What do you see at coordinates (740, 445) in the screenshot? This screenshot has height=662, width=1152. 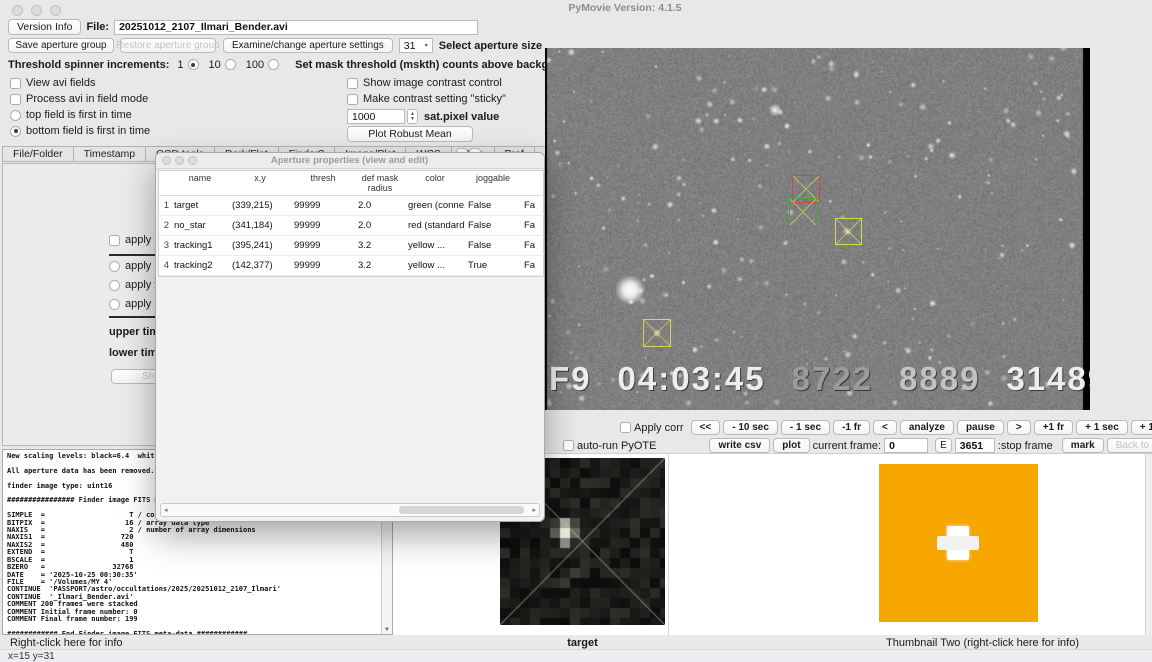 I see `write-csv-button: write csv` at bounding box center [740, 445].